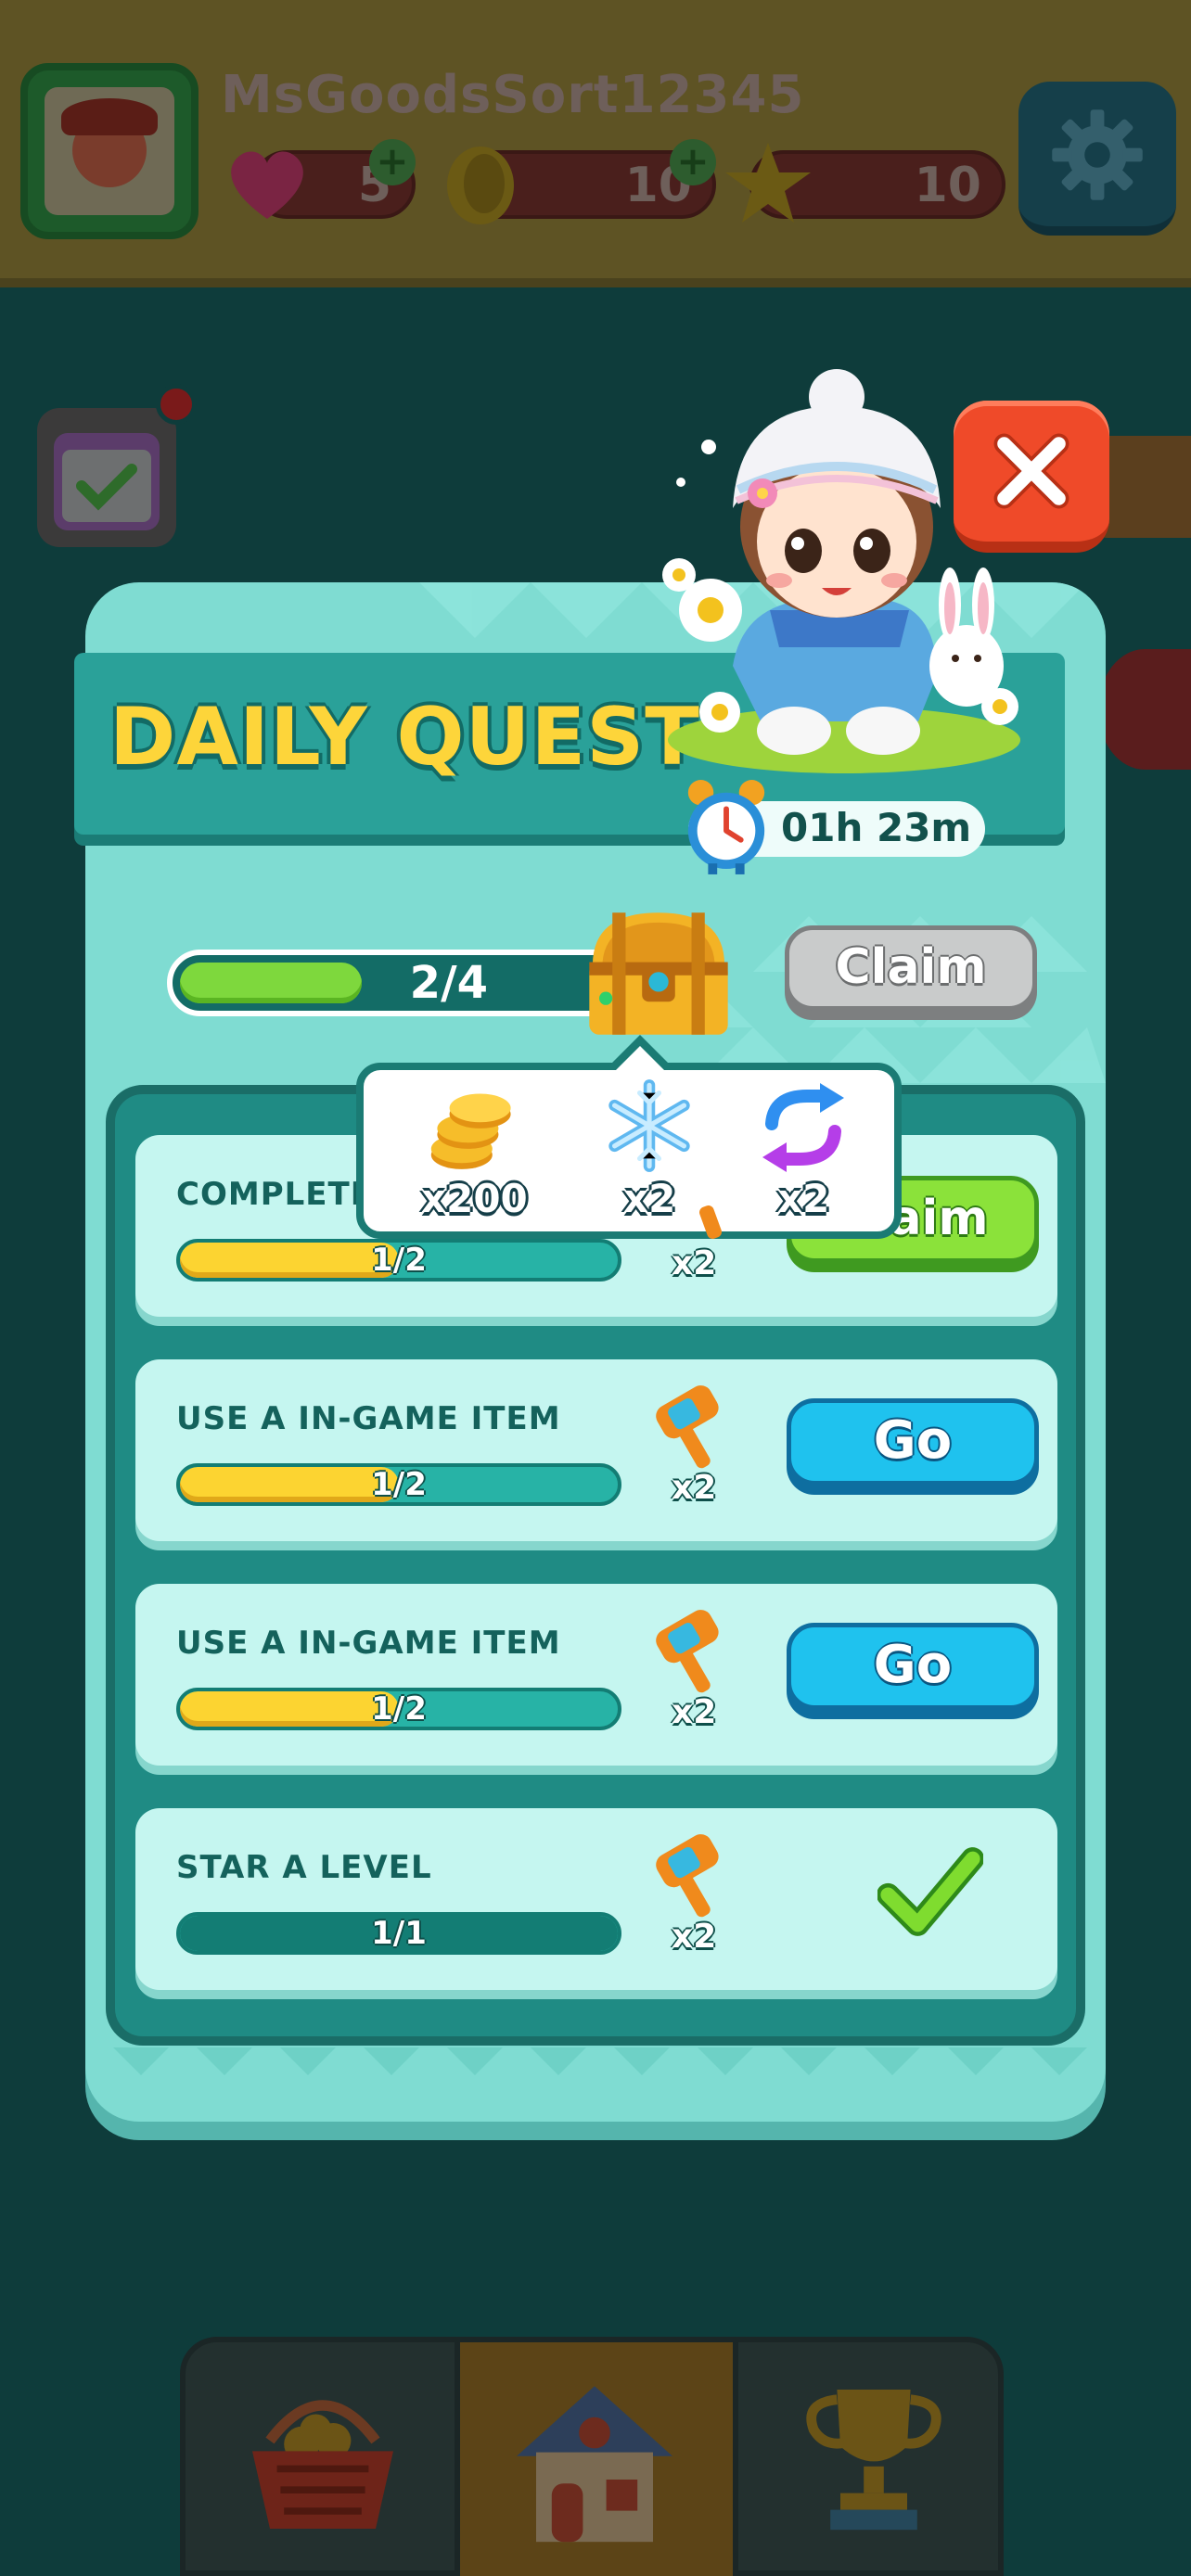 The height and width of the screenshot is (2576, 1191). What do you see at coordinates (640, 1058) in the screenshot?
I see `popup-arrow-inner` at bounding box center [640, 1058].